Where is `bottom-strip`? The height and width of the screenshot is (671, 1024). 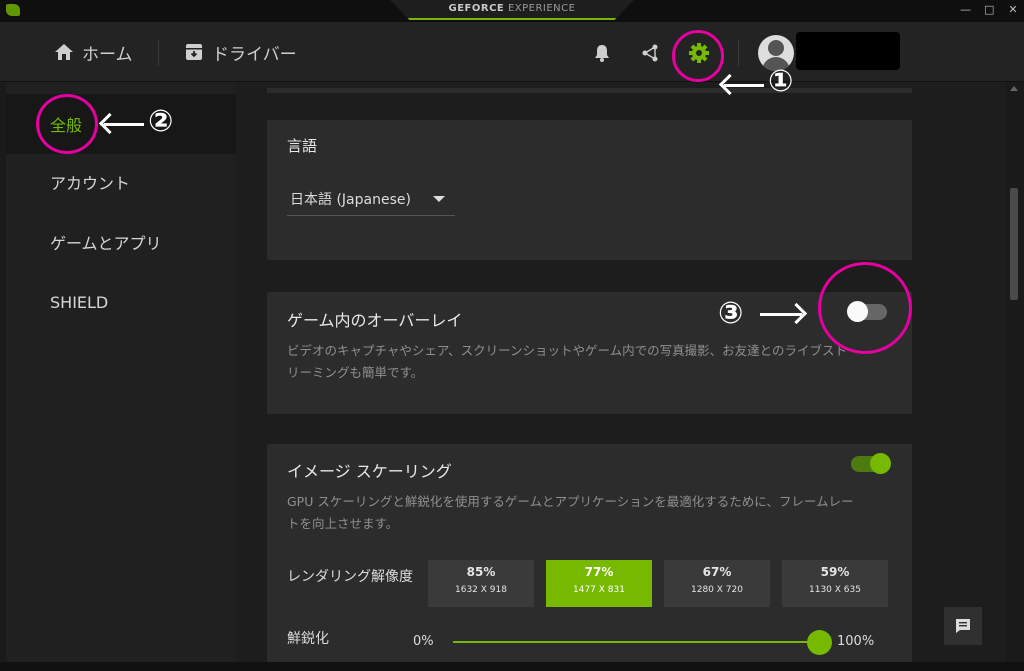 bottom-strip is located at coordinates (512, 666).